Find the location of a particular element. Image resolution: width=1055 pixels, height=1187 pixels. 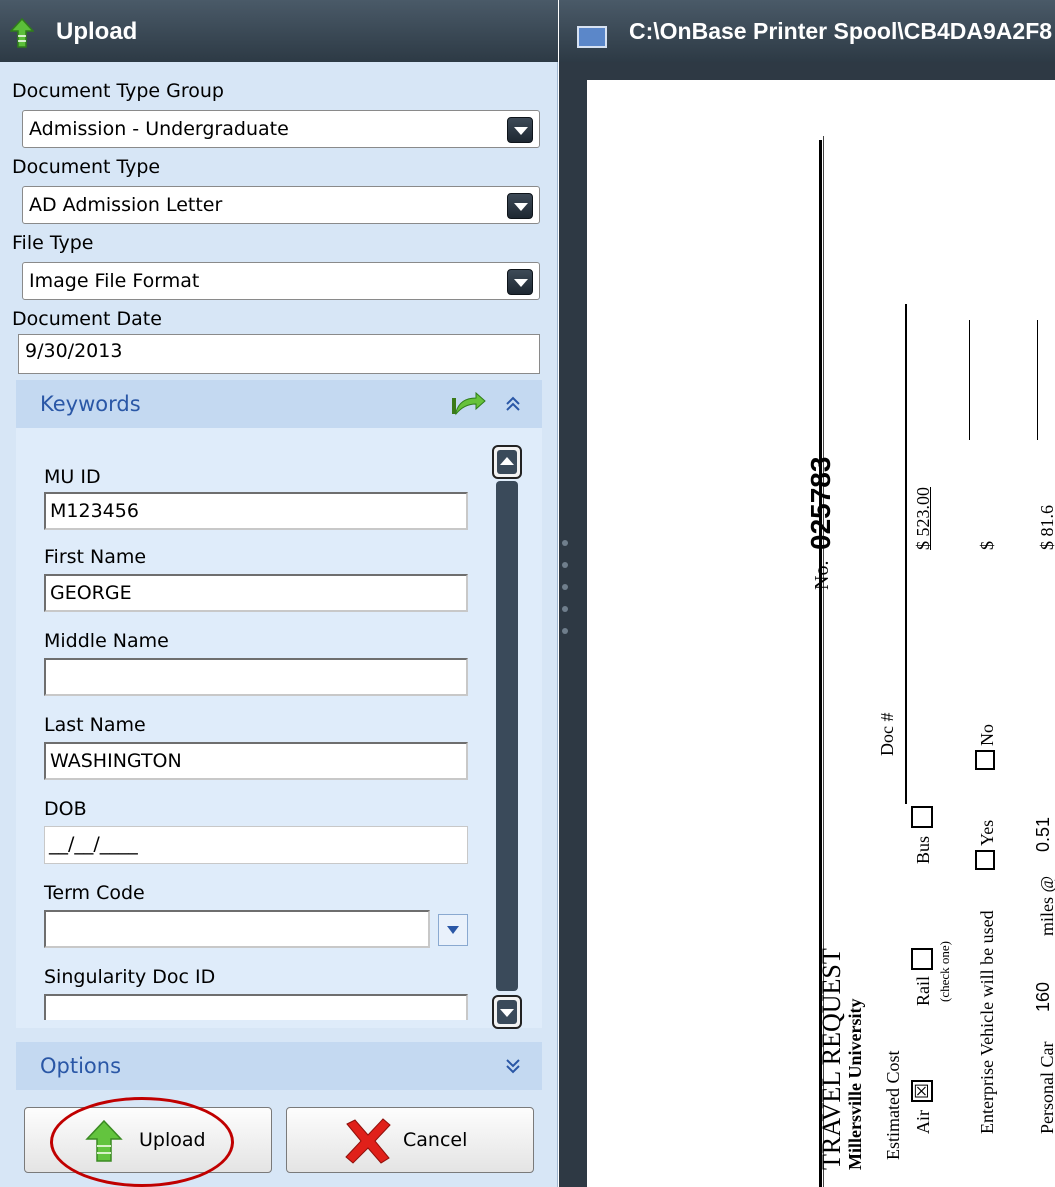

yes-checkbox is located at coordinates (985, 860).